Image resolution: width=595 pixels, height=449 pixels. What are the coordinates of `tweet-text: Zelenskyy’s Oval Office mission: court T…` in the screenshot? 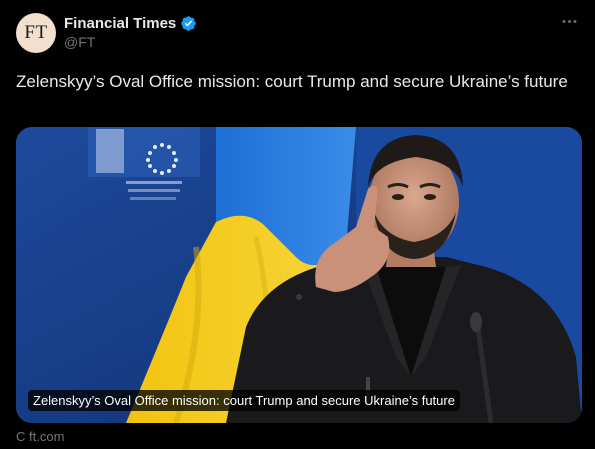 It's located at (292, 81).